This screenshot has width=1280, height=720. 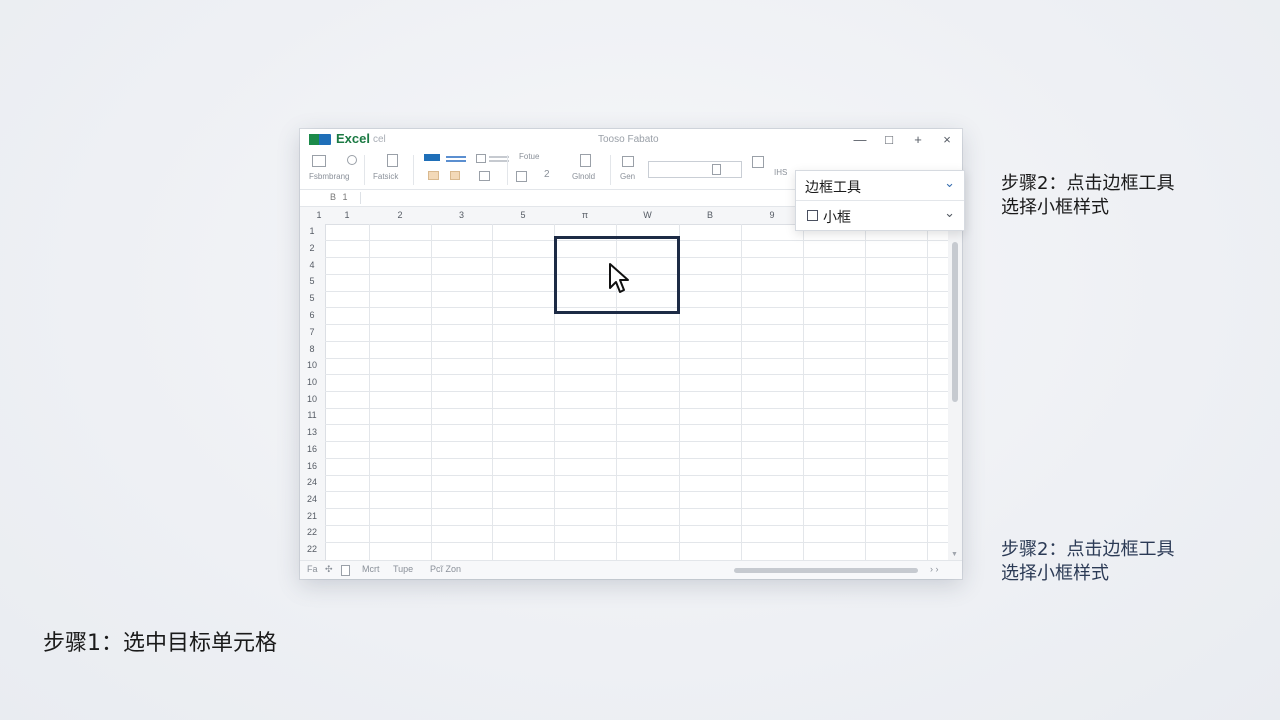 What do you see at coordinates (484, 176) in the screenshot?
I see `border-icon` at bounding box center [484, 176].